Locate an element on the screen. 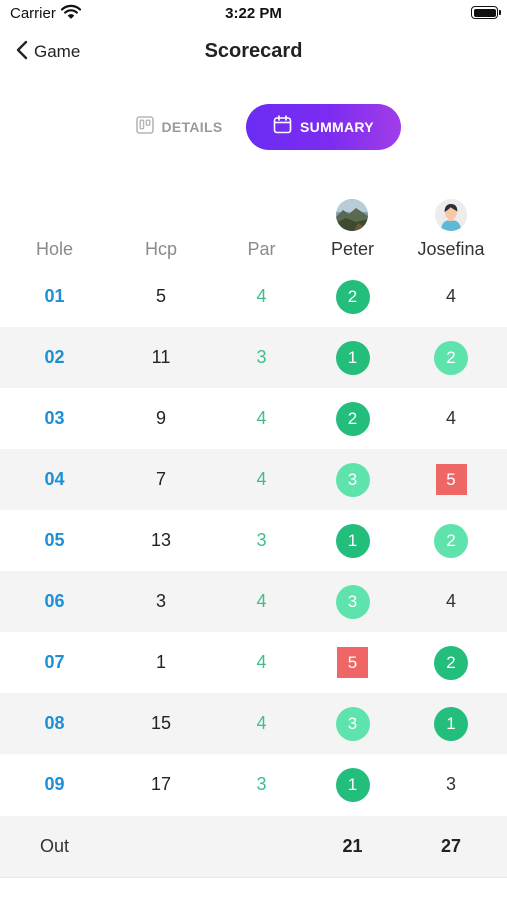  column-header-row: Hole Hcp Par Peter Josefina is located at coordinates (253, 249).